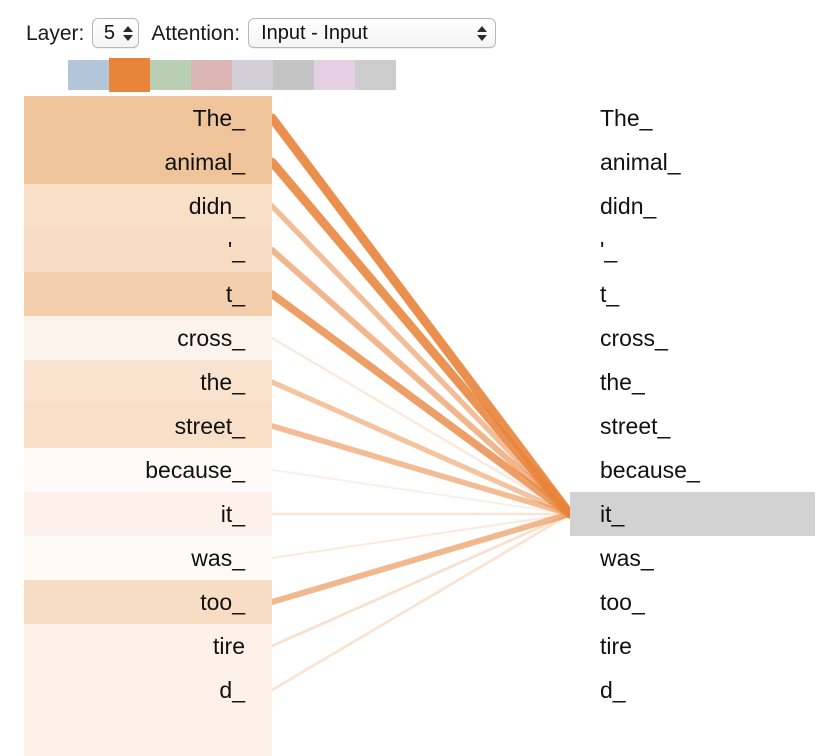 The height and width of the screenshot is (756, 822). Describe the element at coordinates (196, 33) in the screenshot. I see `attention-label: Attention:` at that location.